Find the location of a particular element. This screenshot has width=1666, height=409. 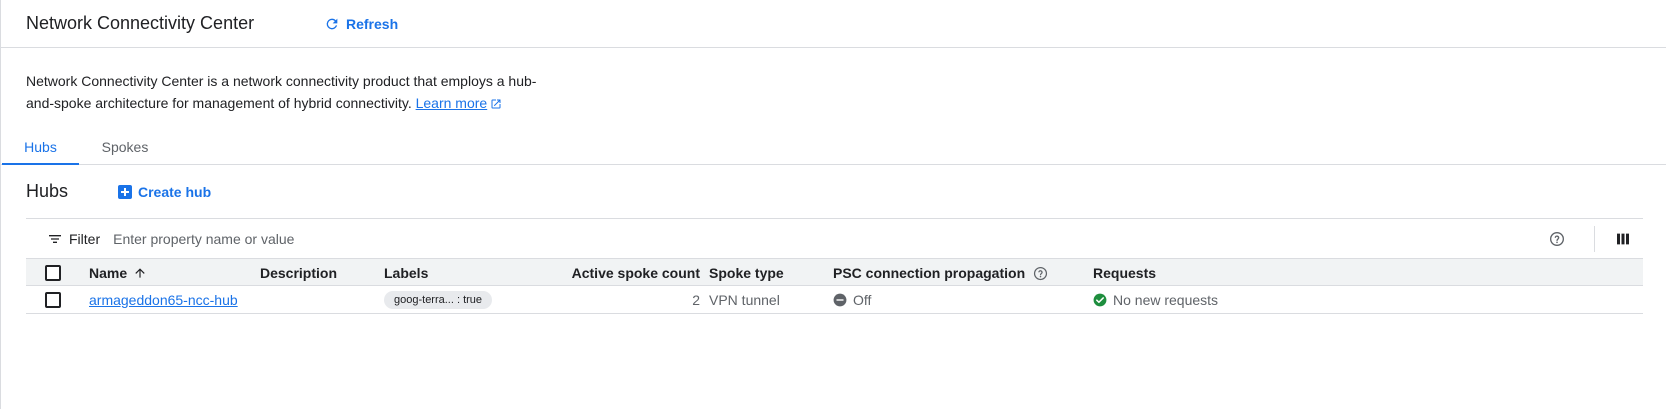

row-select-cell is located at coordinates (53, 300).